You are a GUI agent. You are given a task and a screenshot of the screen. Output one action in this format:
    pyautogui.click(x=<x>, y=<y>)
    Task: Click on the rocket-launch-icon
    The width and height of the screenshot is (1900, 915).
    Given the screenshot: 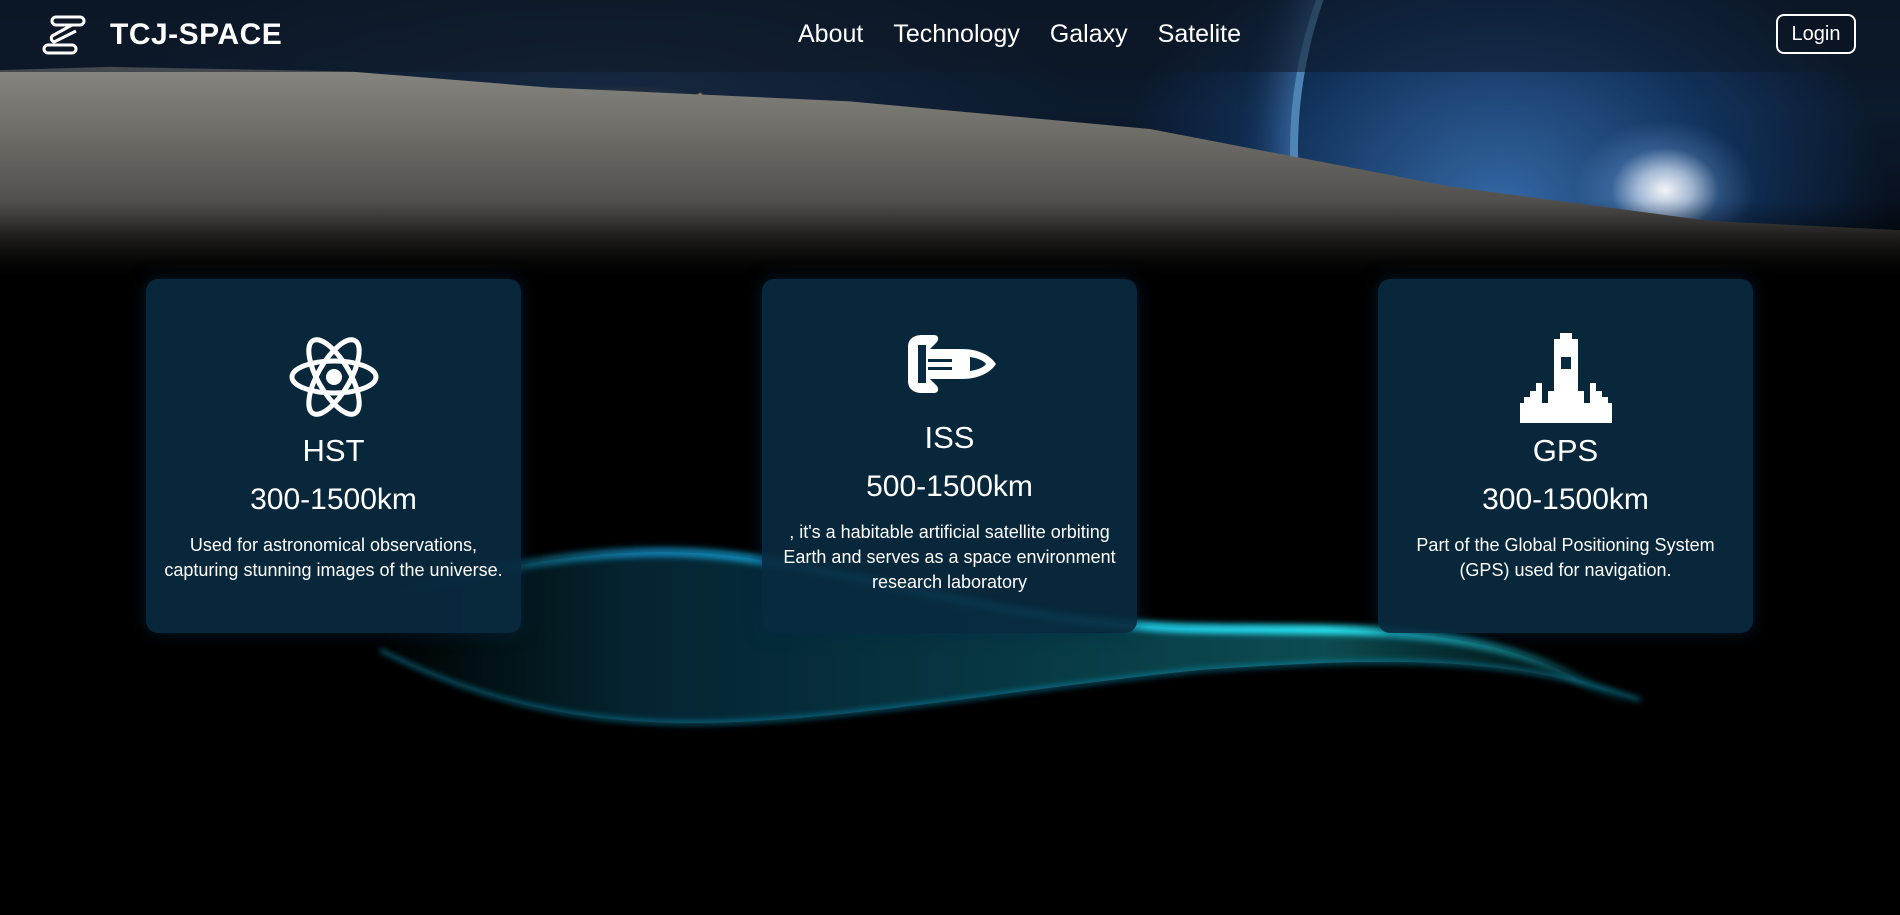 What is the action you would take?
    pyautogui.click(x=1565, y=378)
    